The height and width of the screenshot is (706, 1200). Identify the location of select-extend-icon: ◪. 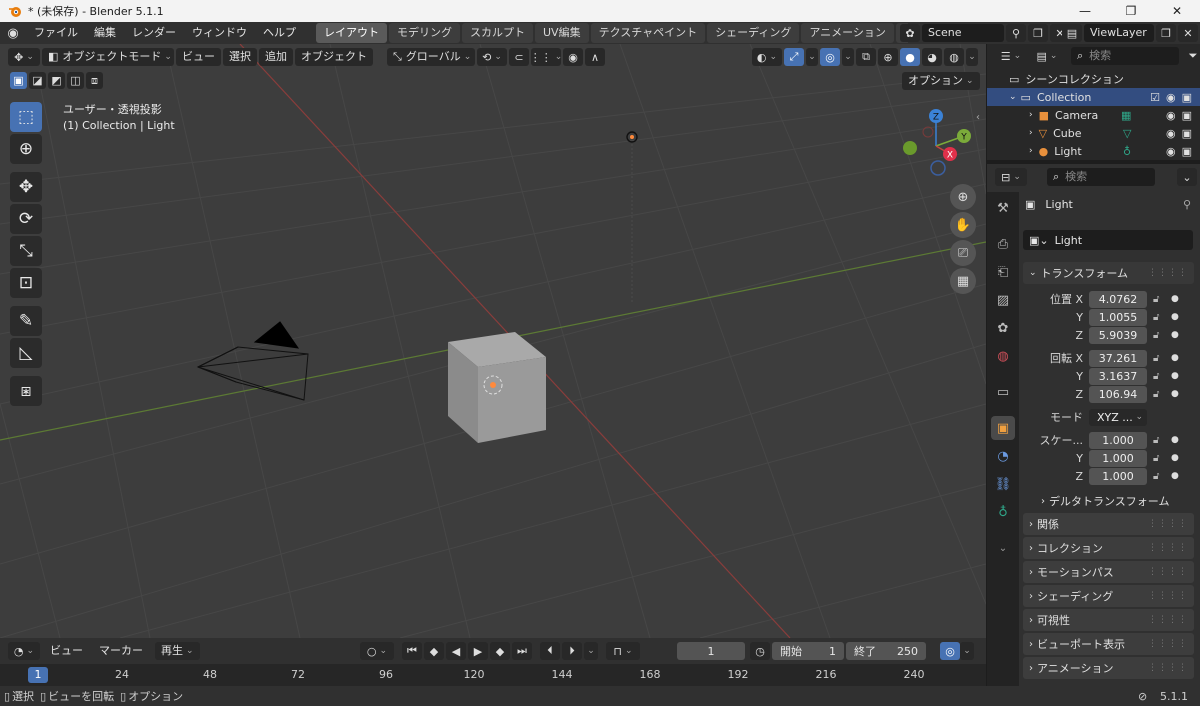
(37, 80).